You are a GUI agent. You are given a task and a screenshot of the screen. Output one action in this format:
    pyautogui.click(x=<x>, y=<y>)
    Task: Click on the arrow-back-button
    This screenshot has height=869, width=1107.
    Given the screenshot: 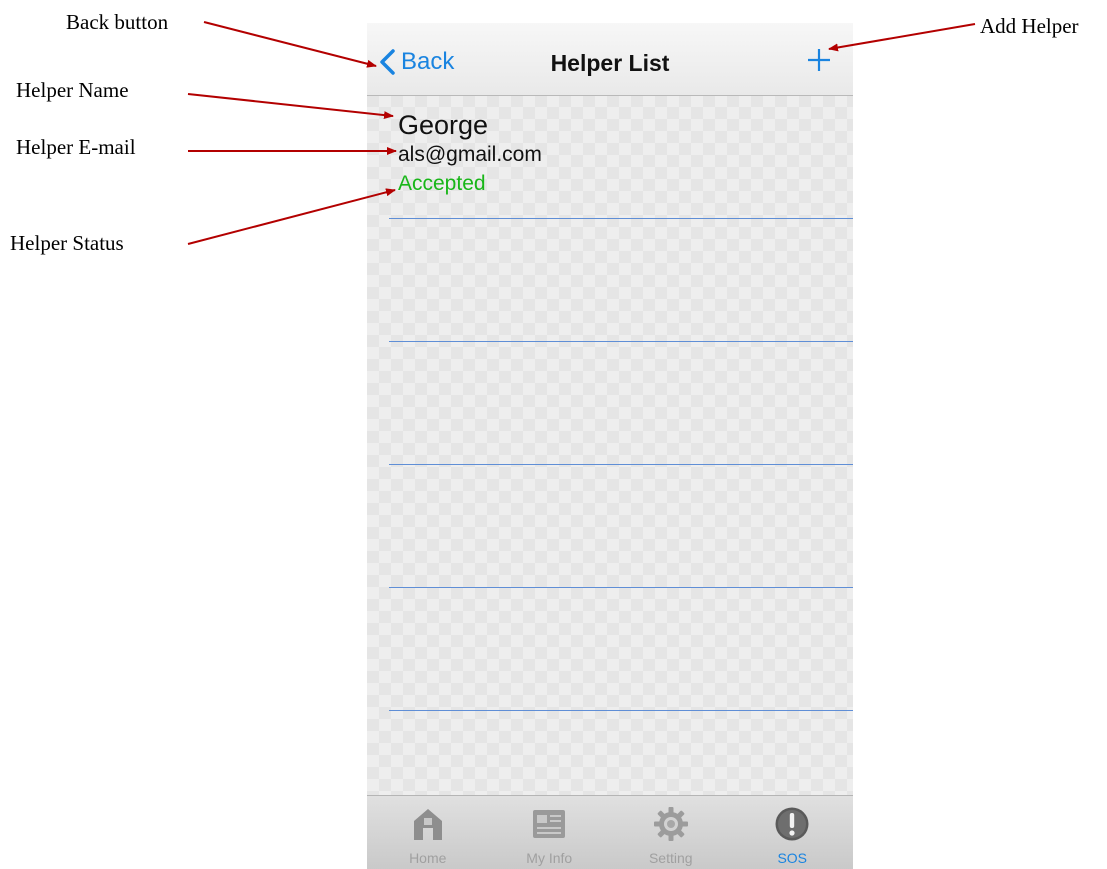 What is the action you would take?
    pyautogui.click(x=290, y=44)
    